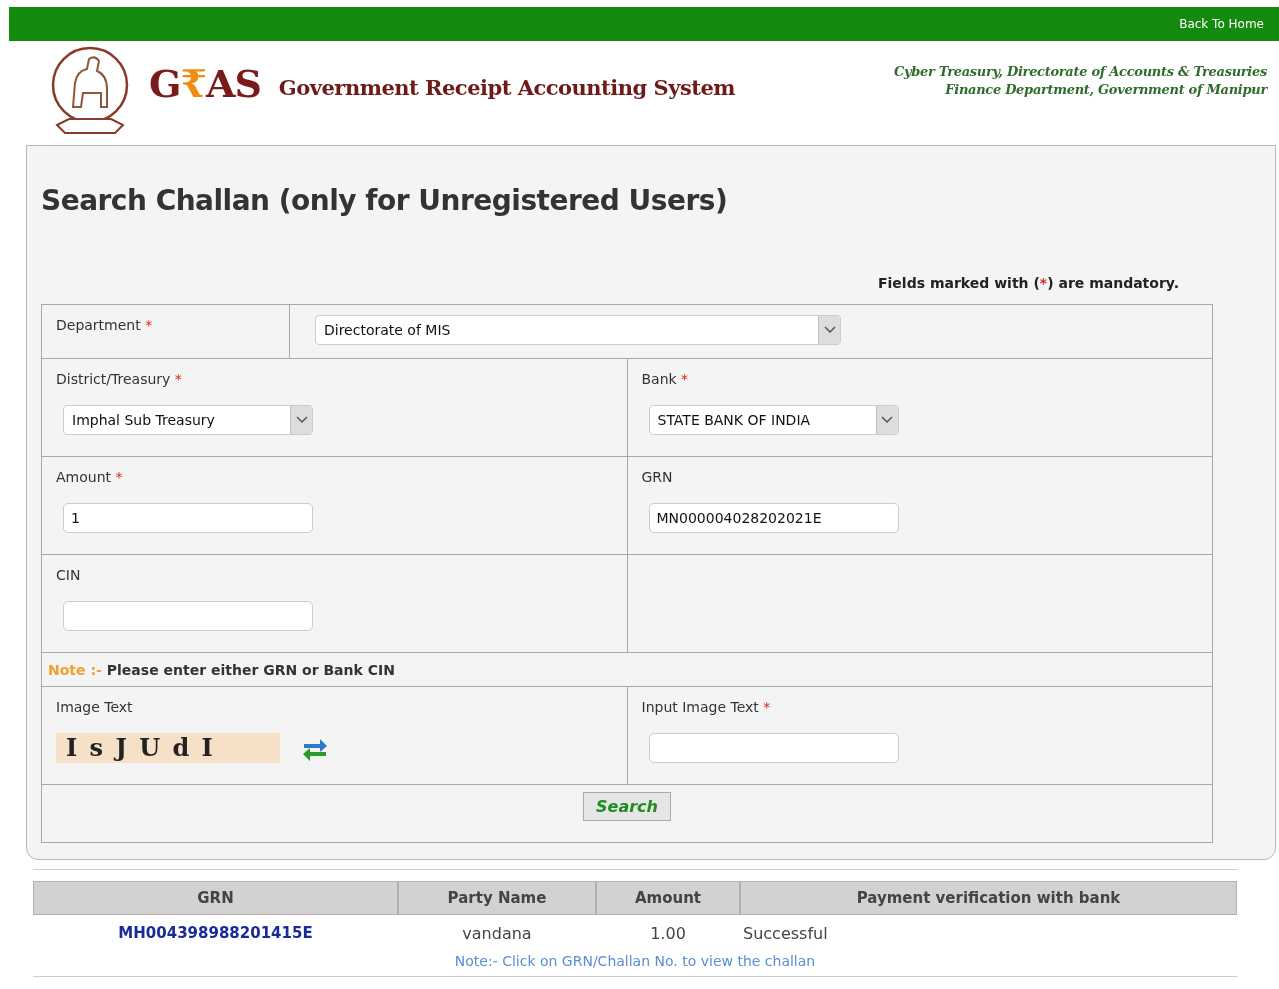  I want to click on field-label: Input Image Text *, so click(706, 707).